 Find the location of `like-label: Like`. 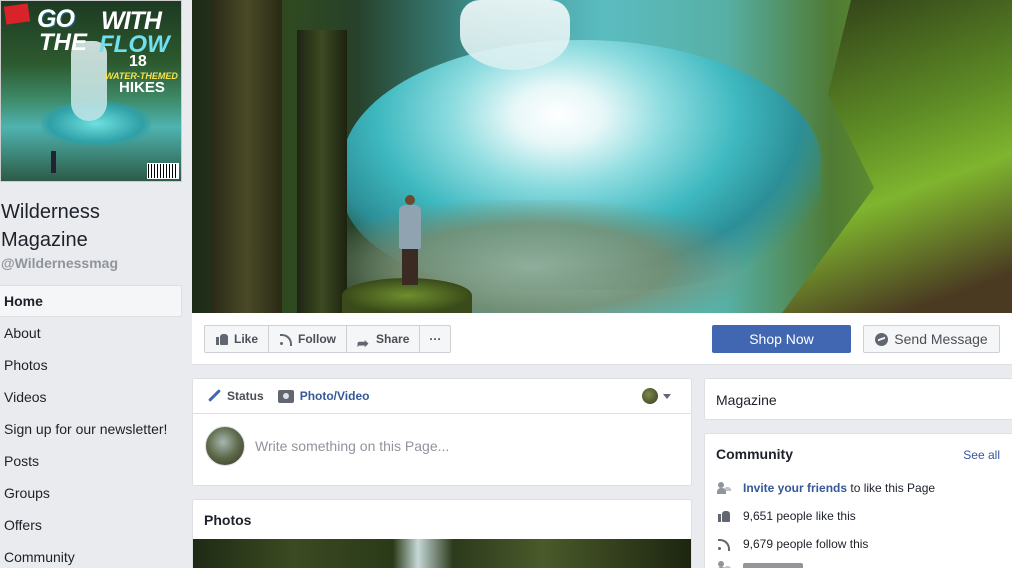

like-label: Like is located at coordinates (246, 339).